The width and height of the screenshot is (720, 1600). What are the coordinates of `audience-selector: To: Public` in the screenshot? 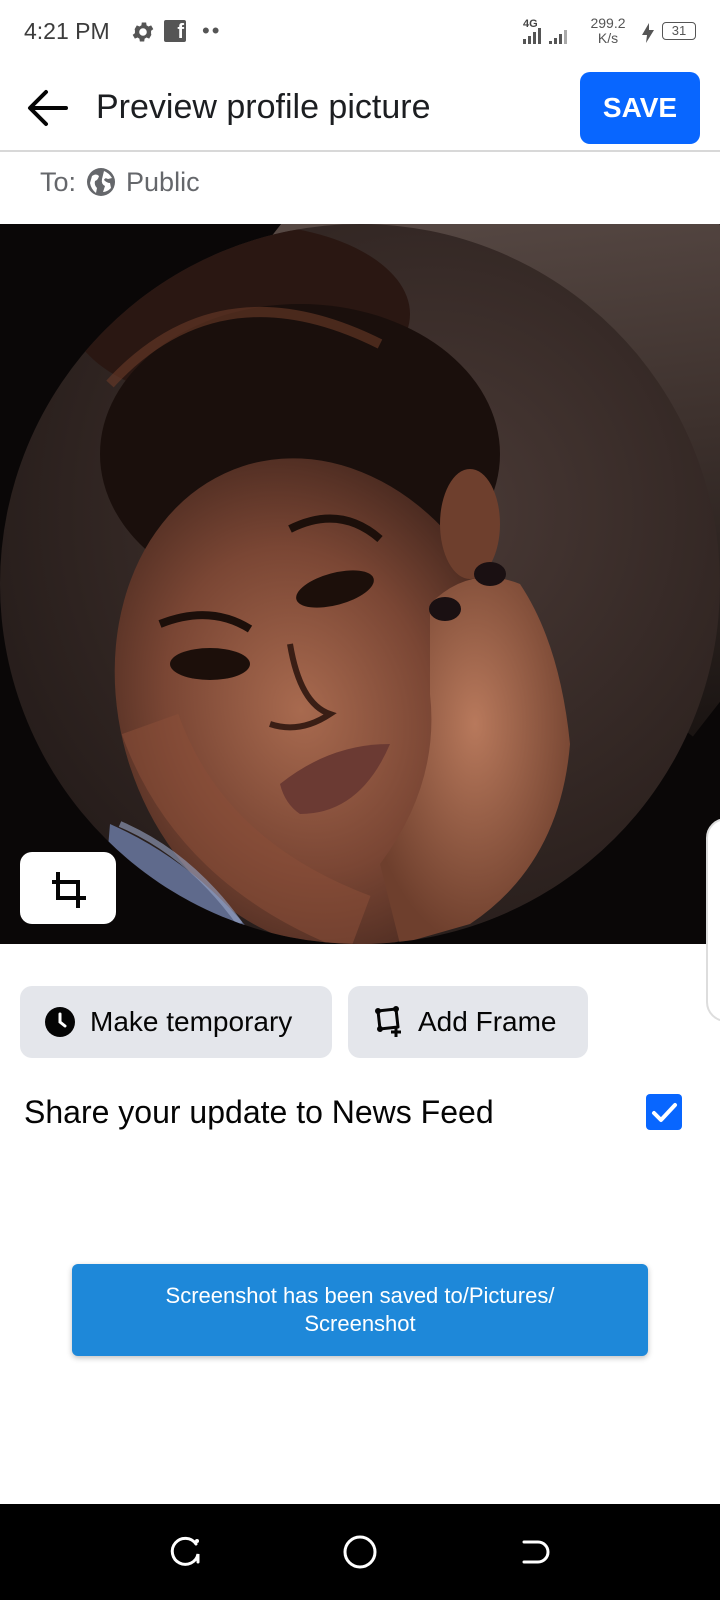 It's located at (120, 182).